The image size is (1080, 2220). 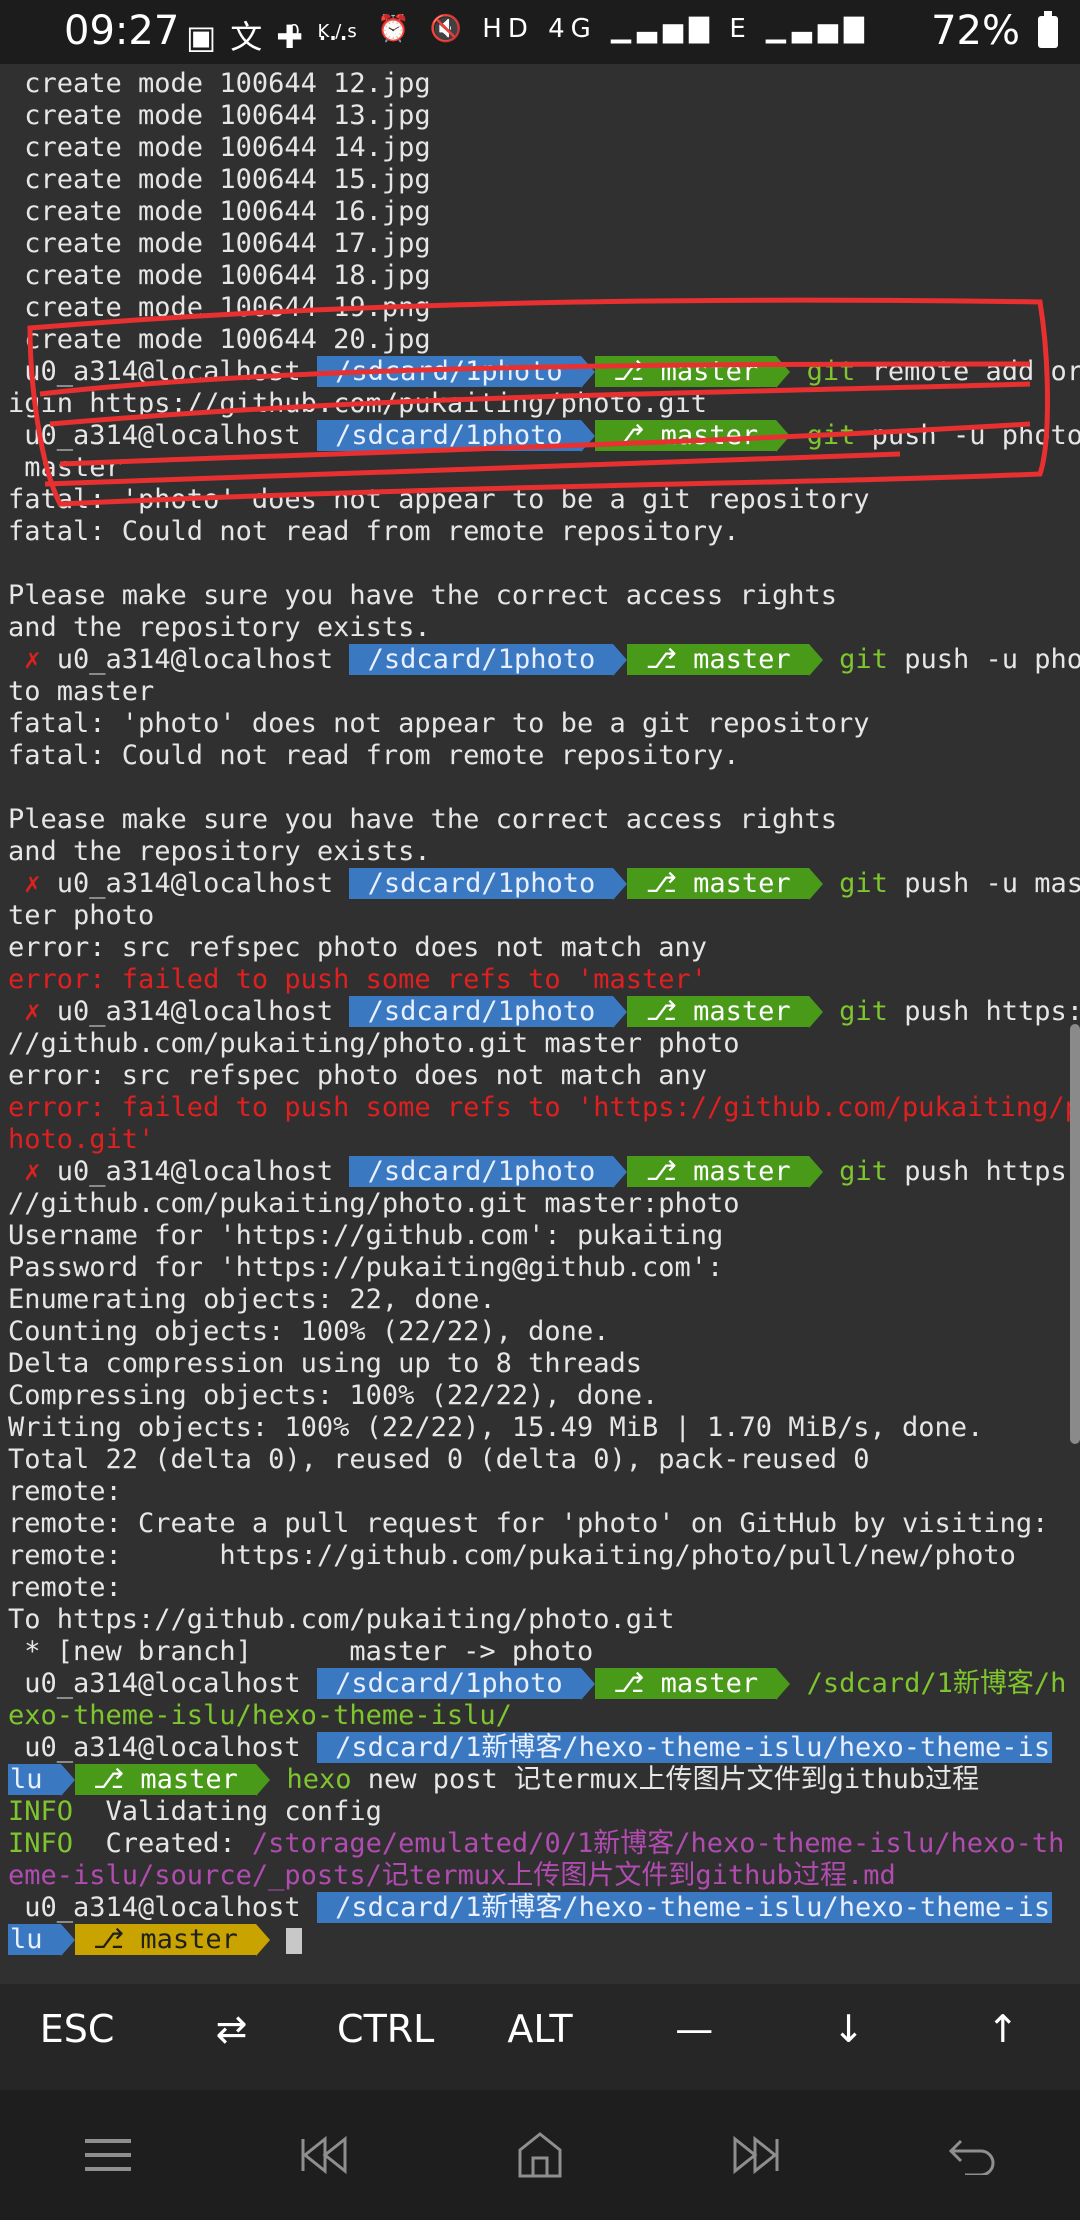 I want to click on terminal-line: lu ⎇ master, so click(x=155, y=1940).